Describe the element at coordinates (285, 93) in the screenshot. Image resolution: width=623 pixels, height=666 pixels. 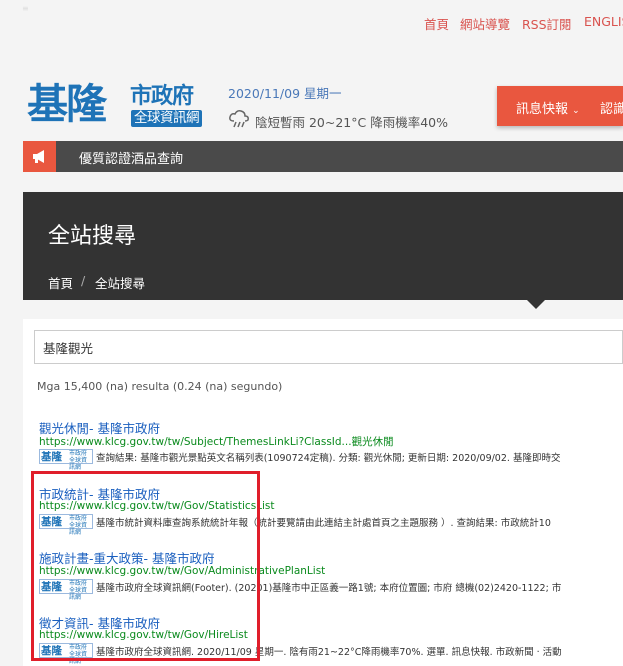
I see `current-date: 2020/11/09 星期一` at that location.